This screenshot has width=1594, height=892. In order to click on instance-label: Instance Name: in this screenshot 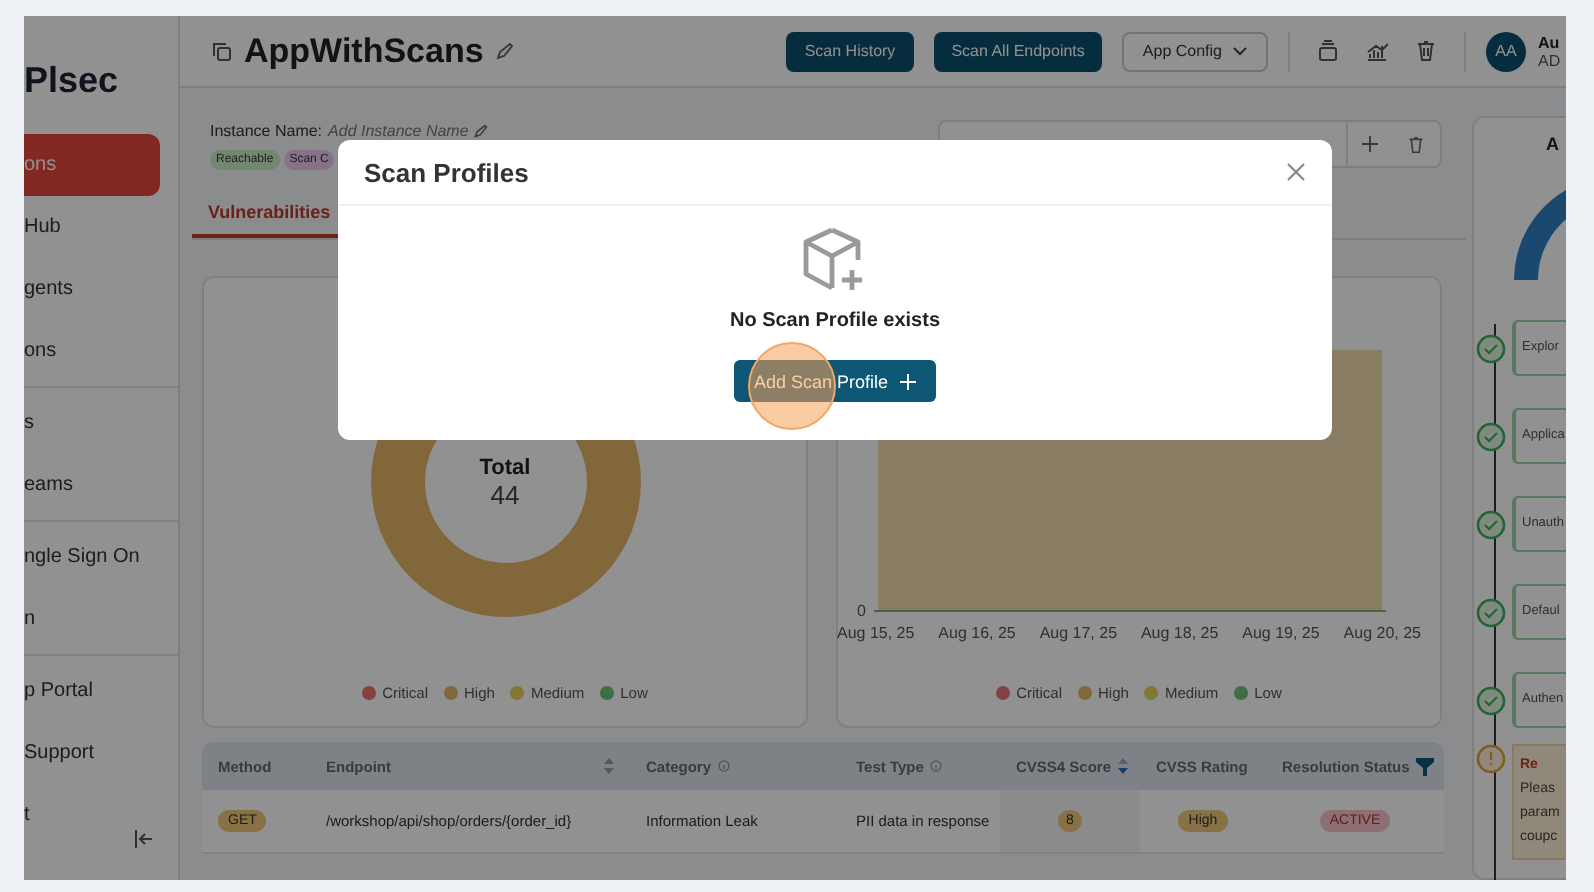, I will do `click(266, 131)`.